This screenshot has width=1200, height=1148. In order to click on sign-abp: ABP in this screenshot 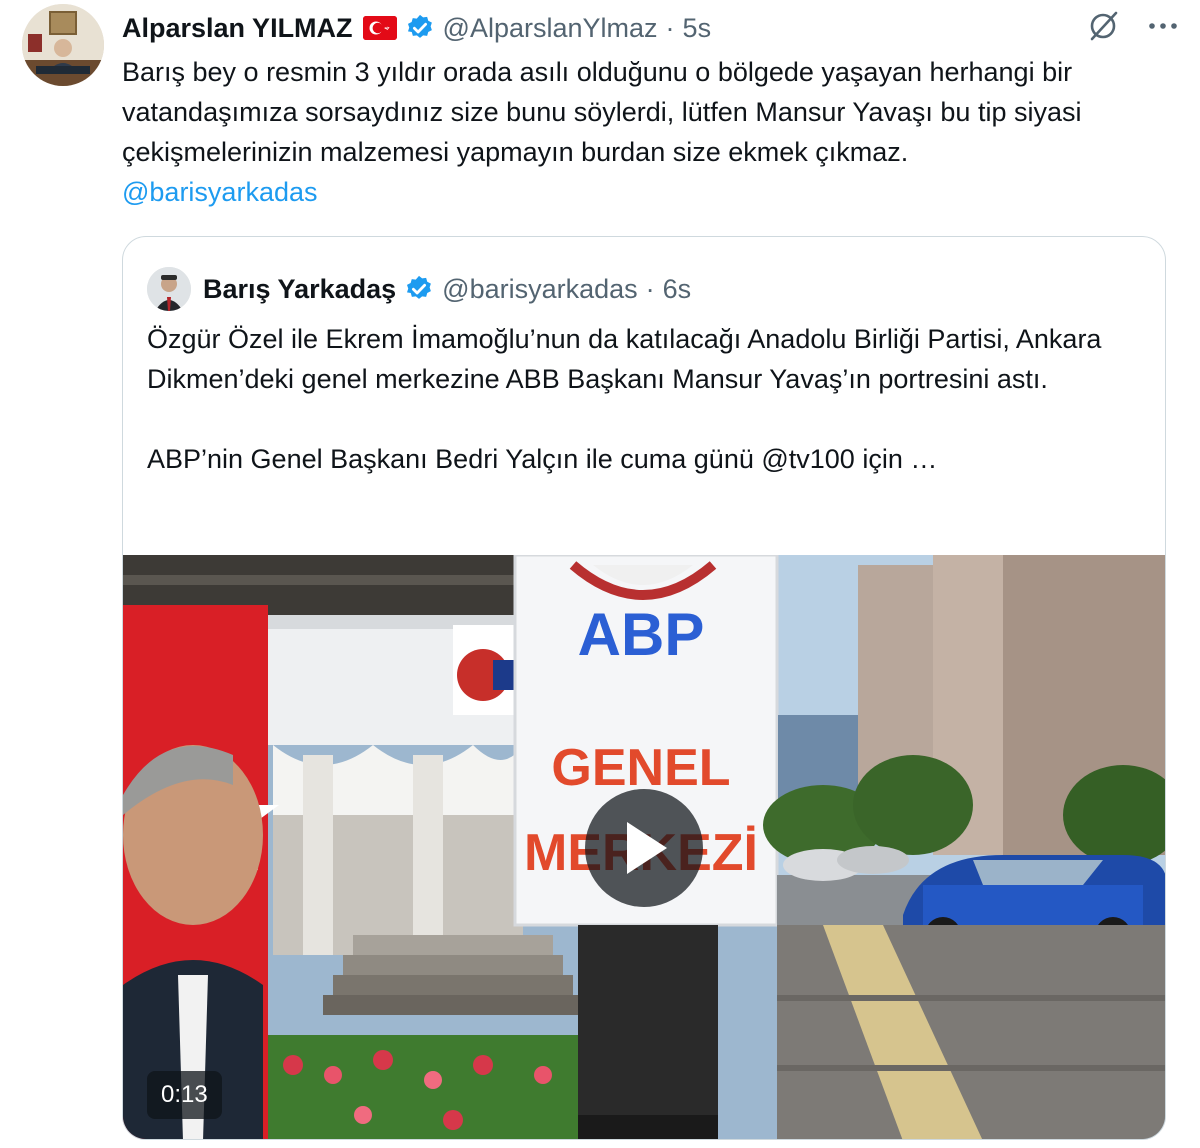, I will do `click(641, 634)`.